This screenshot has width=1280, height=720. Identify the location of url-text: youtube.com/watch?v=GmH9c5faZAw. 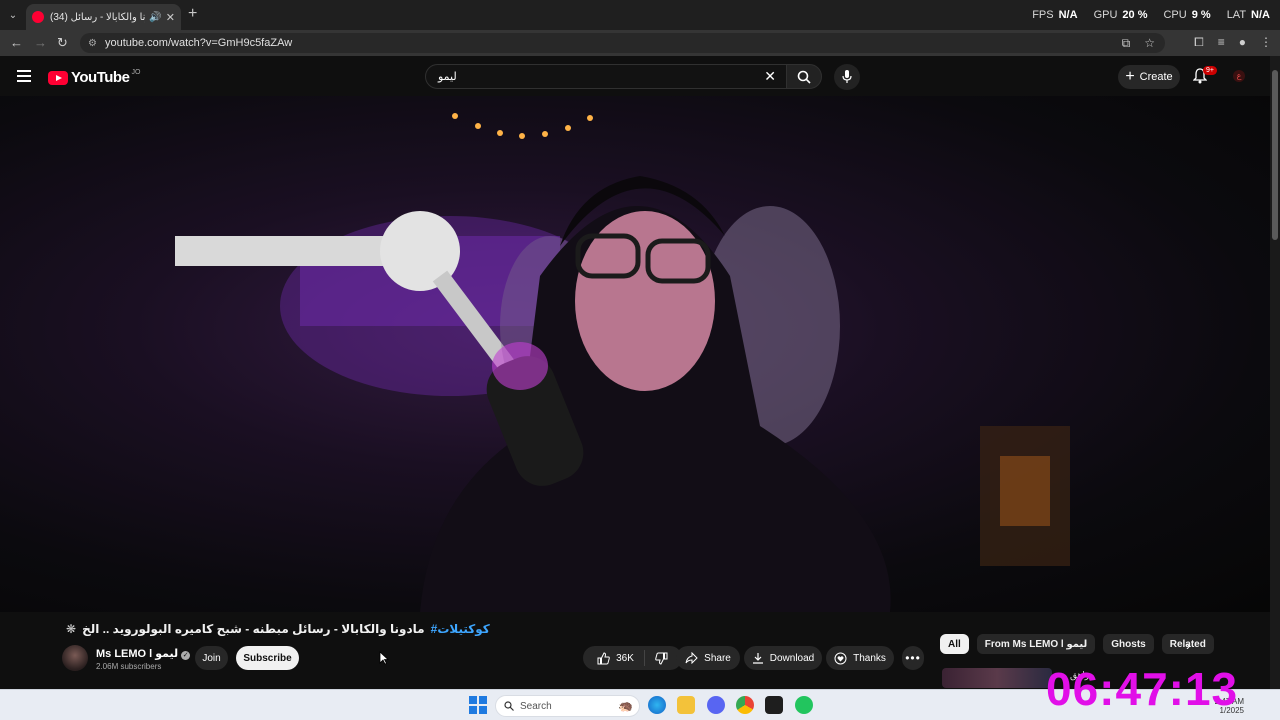
(198, 43).